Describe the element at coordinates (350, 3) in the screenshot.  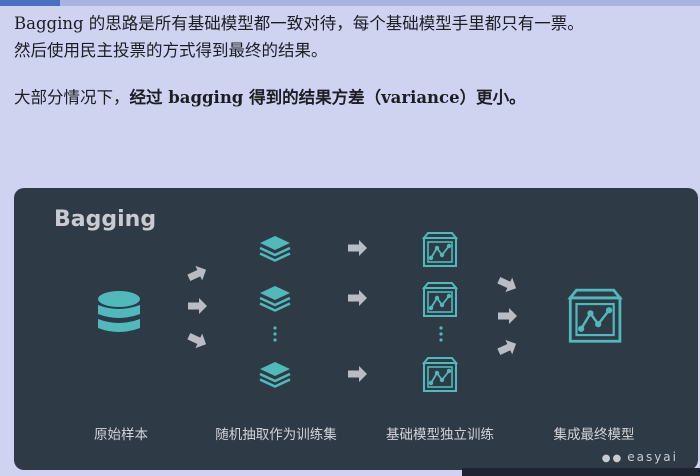
I see `top-bar` at that location.